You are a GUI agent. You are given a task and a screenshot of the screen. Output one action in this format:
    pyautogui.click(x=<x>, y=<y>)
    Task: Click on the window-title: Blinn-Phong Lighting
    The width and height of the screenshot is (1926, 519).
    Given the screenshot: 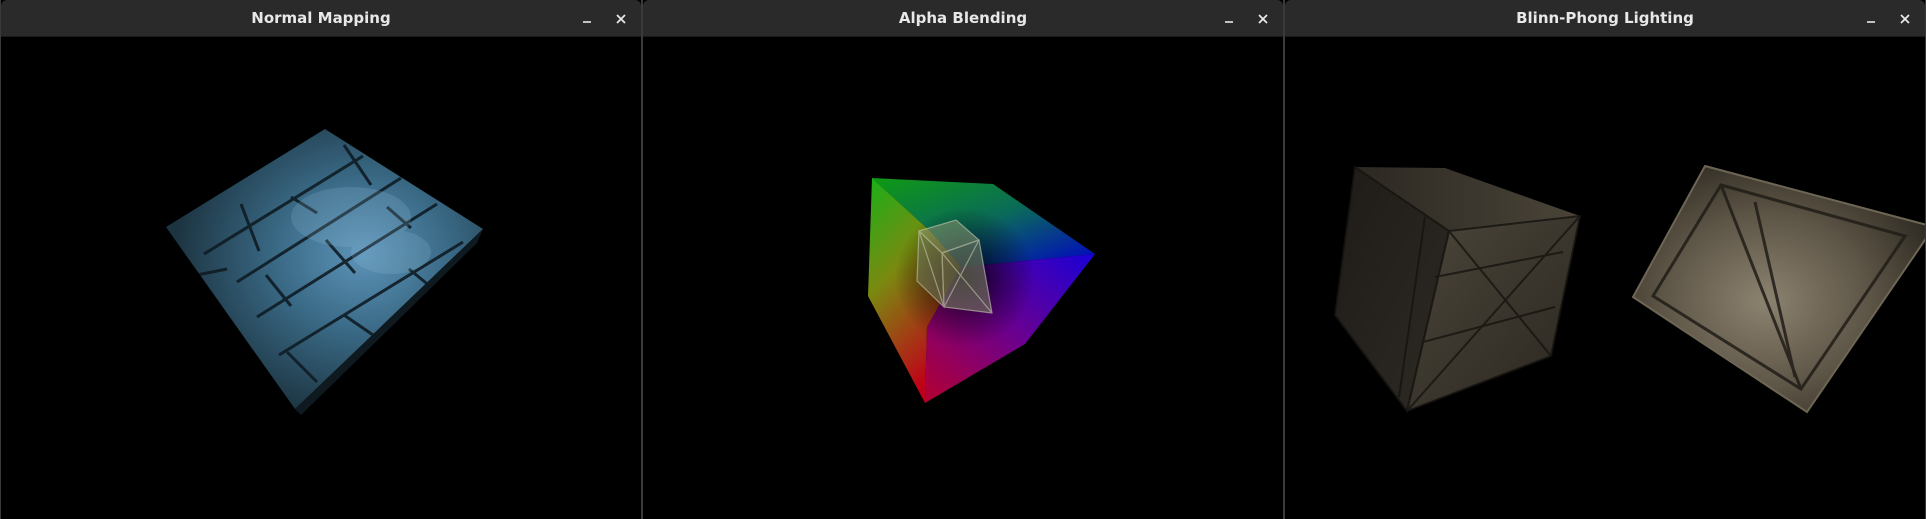 What is the action you would take?
    pyautogui.click(x=1605, y=18)
    